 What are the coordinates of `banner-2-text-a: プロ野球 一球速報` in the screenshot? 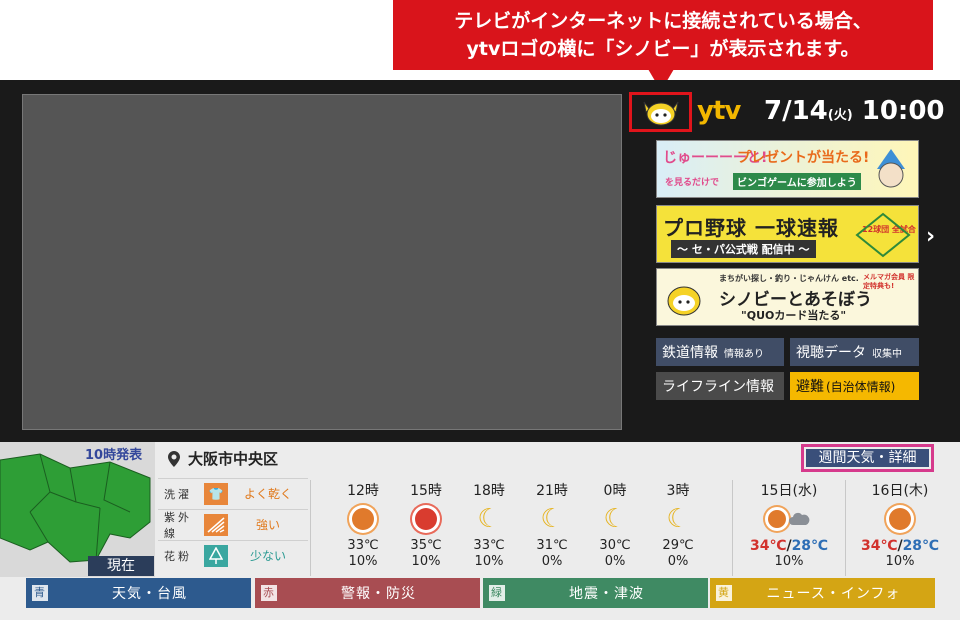 It's located at (751, 226).